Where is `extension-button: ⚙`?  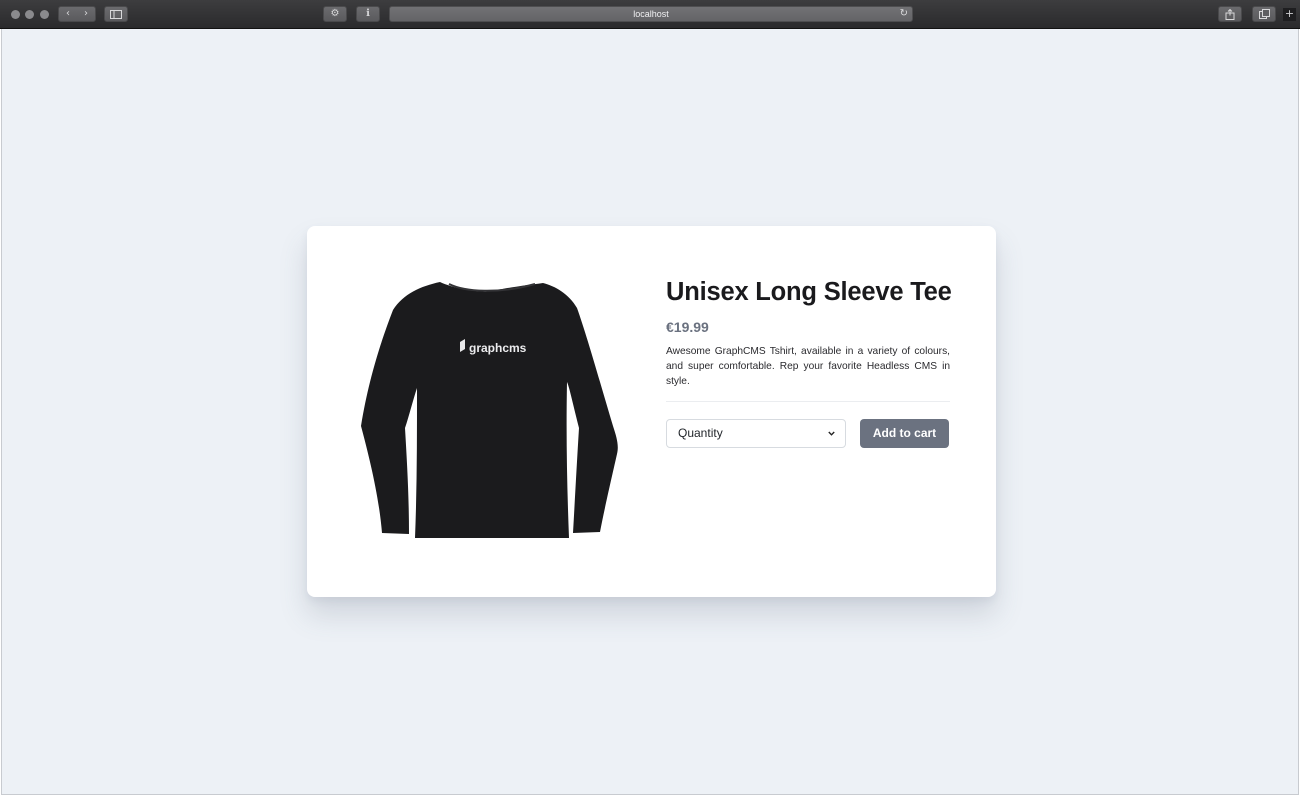
extension-button: ⚙ is located at coordinates (335, 14).